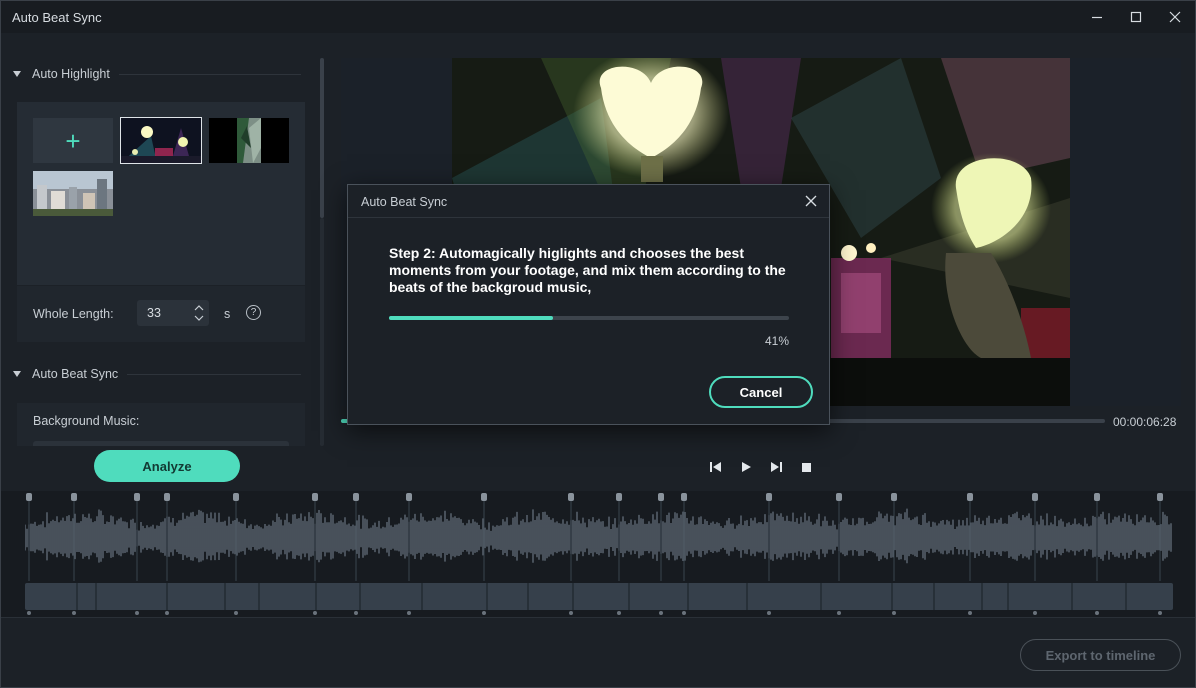 This screenshot has width=1196, height=688. I want to click on next-frame-button, so click(776, 467).